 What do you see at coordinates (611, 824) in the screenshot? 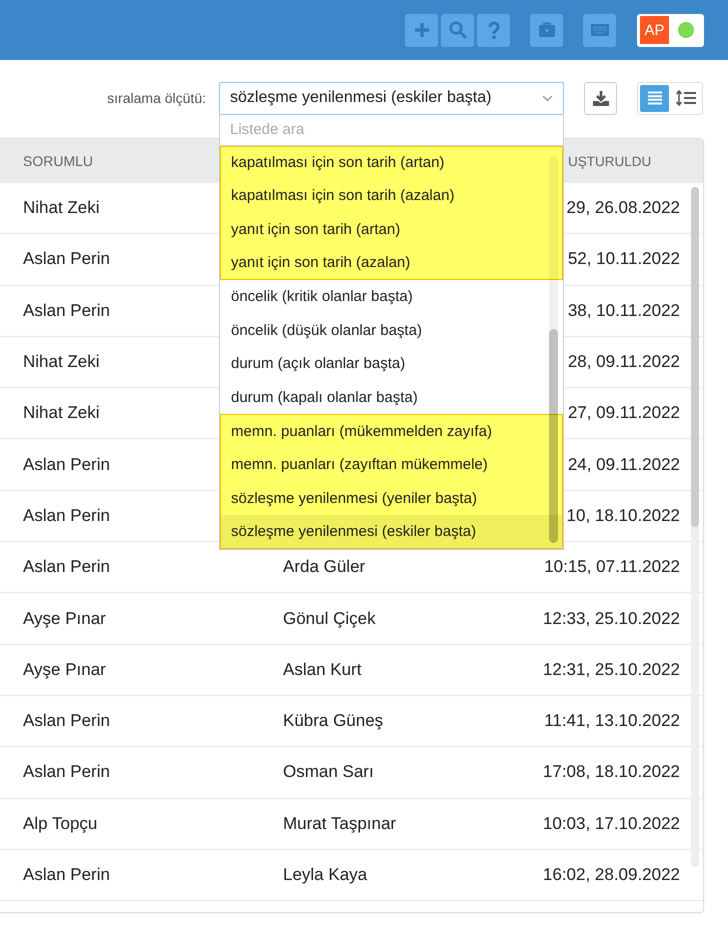
I see `table-cell: 10:03, 17.10.2022` at bounding box center [611, 824].